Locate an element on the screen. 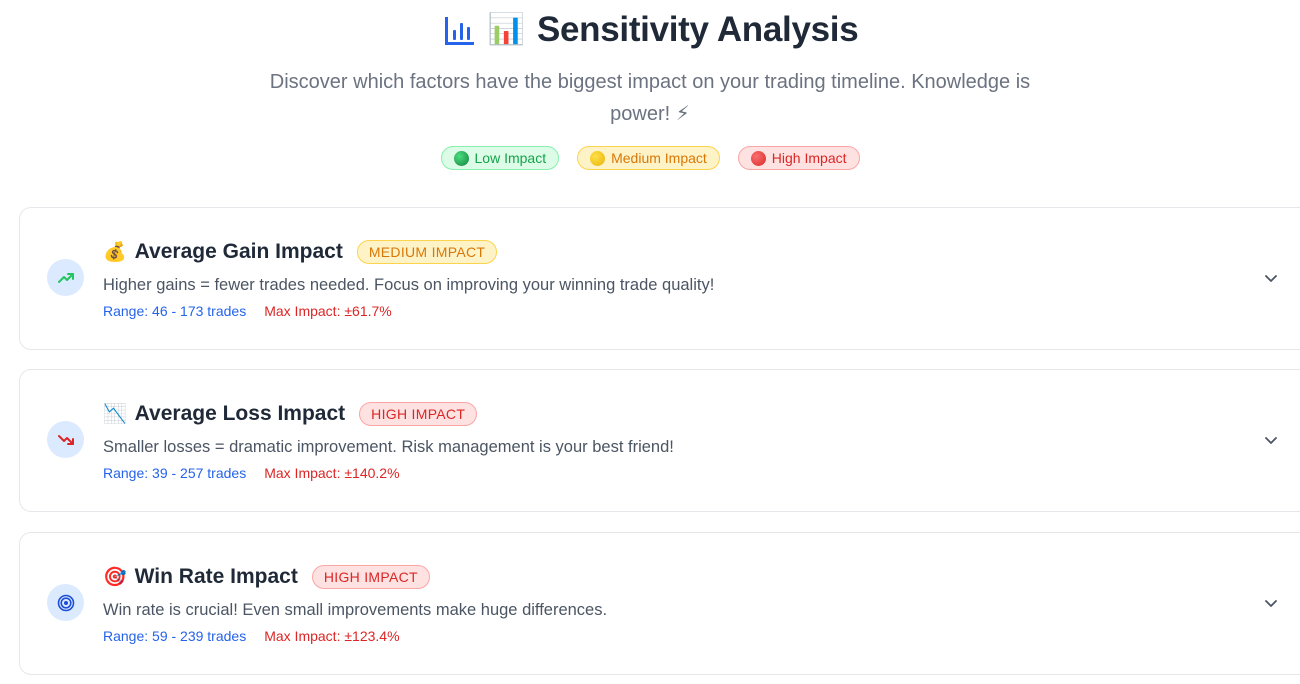 This screenshot has height=684, width=1300. card-title-row: 📉 Average Loss Impact HIGH IMPACT is located at coordinates (388, 414).